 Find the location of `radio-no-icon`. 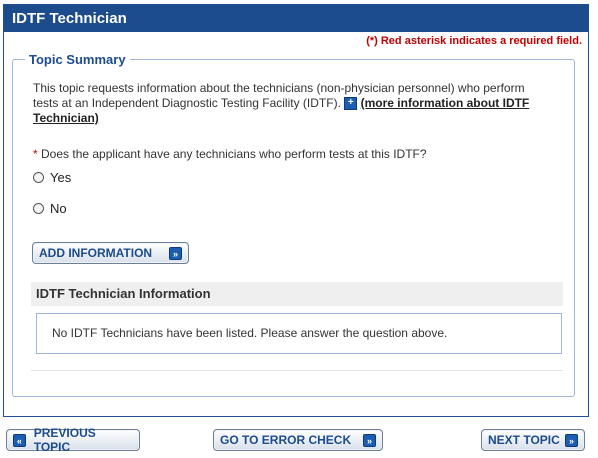

radio-no-icon is located at coordinates (38, 208).